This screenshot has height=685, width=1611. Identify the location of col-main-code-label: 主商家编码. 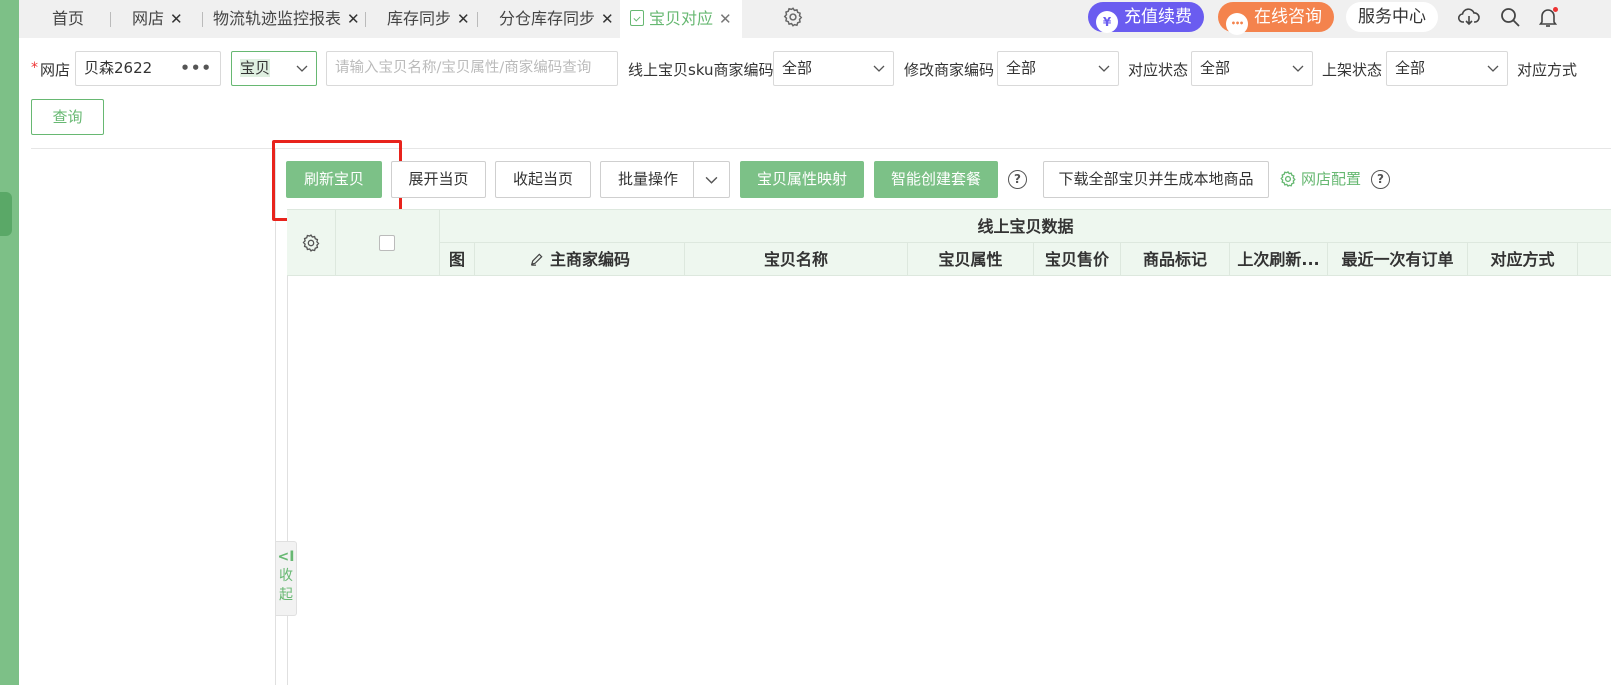
(589, 259).